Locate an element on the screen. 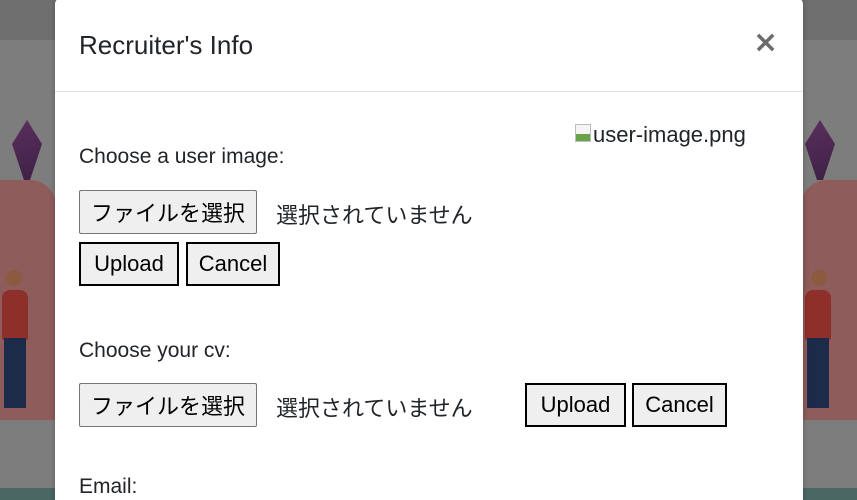 This screenshot has width=857, height=500. email-label: Email: is located at coordinates (108, 486).